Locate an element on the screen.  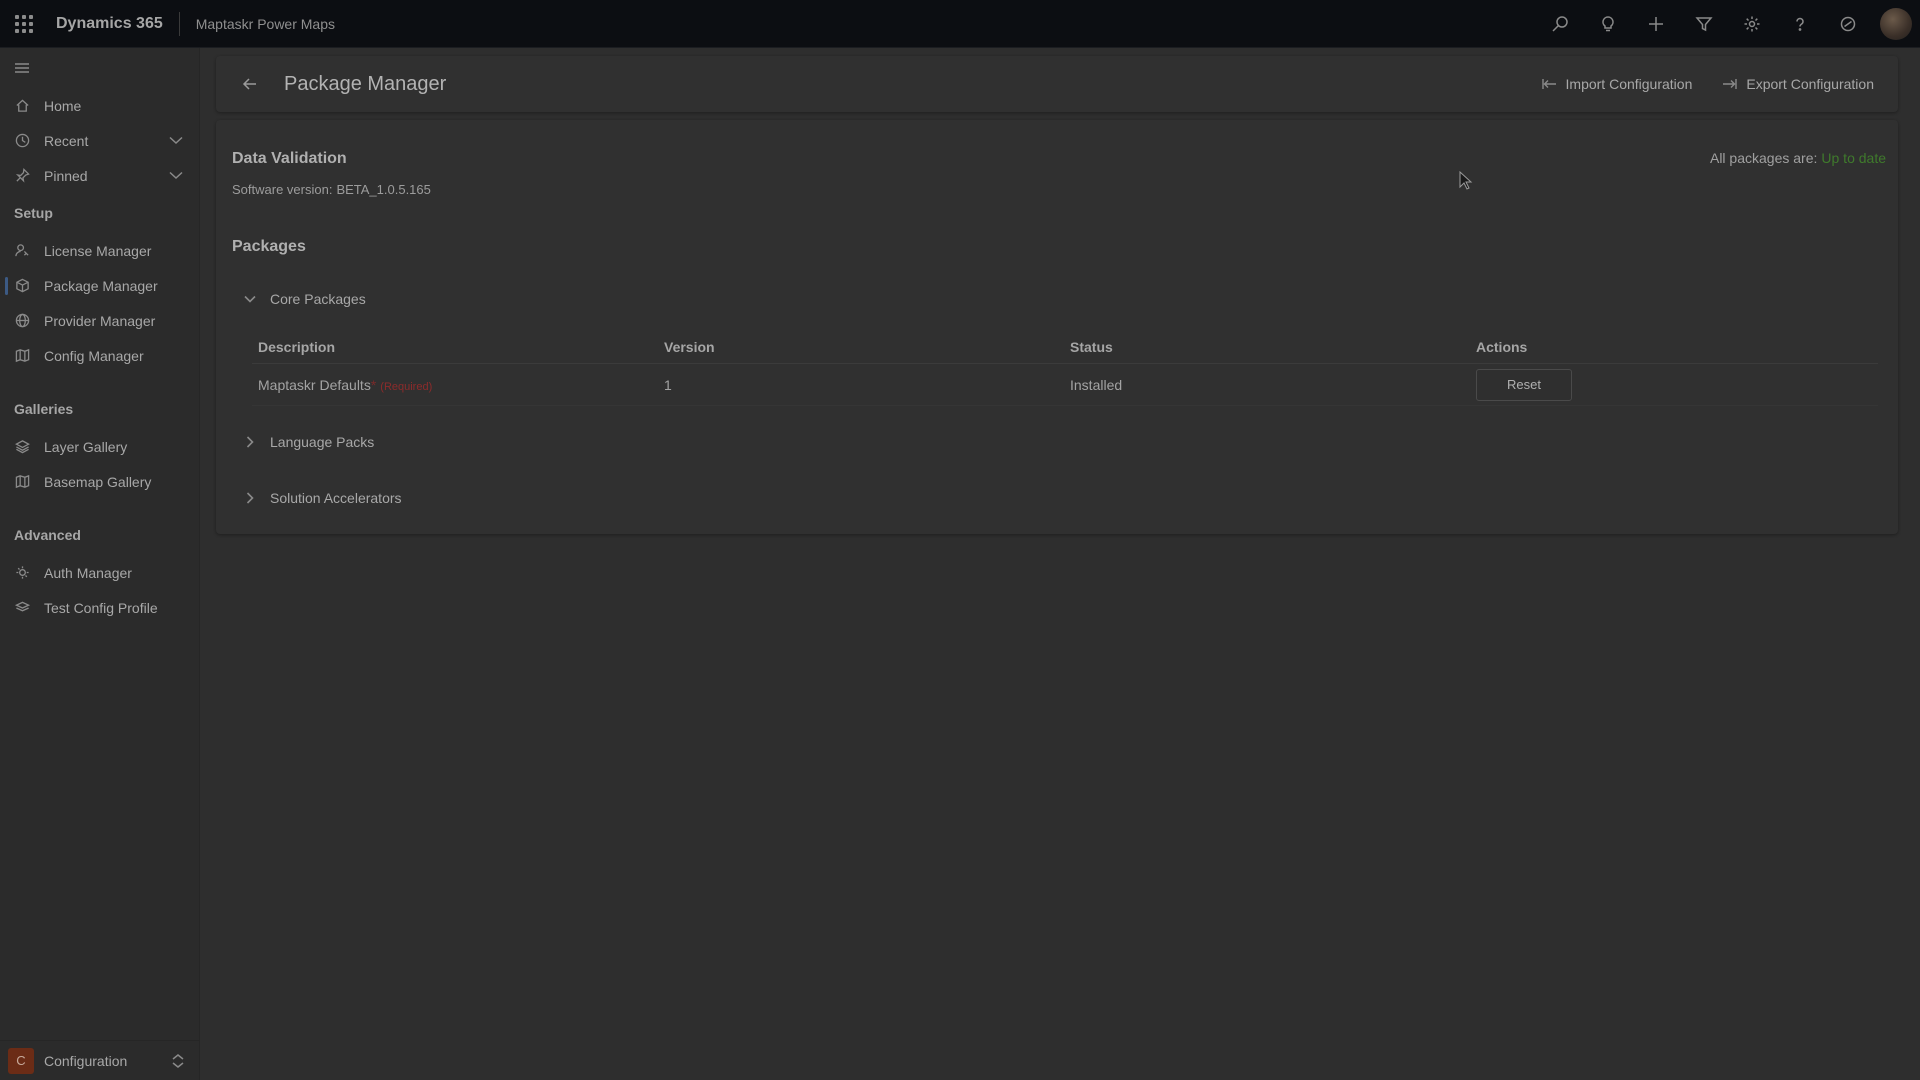
packages-status-label: All packages are: is located at coordinates (1763, 158).